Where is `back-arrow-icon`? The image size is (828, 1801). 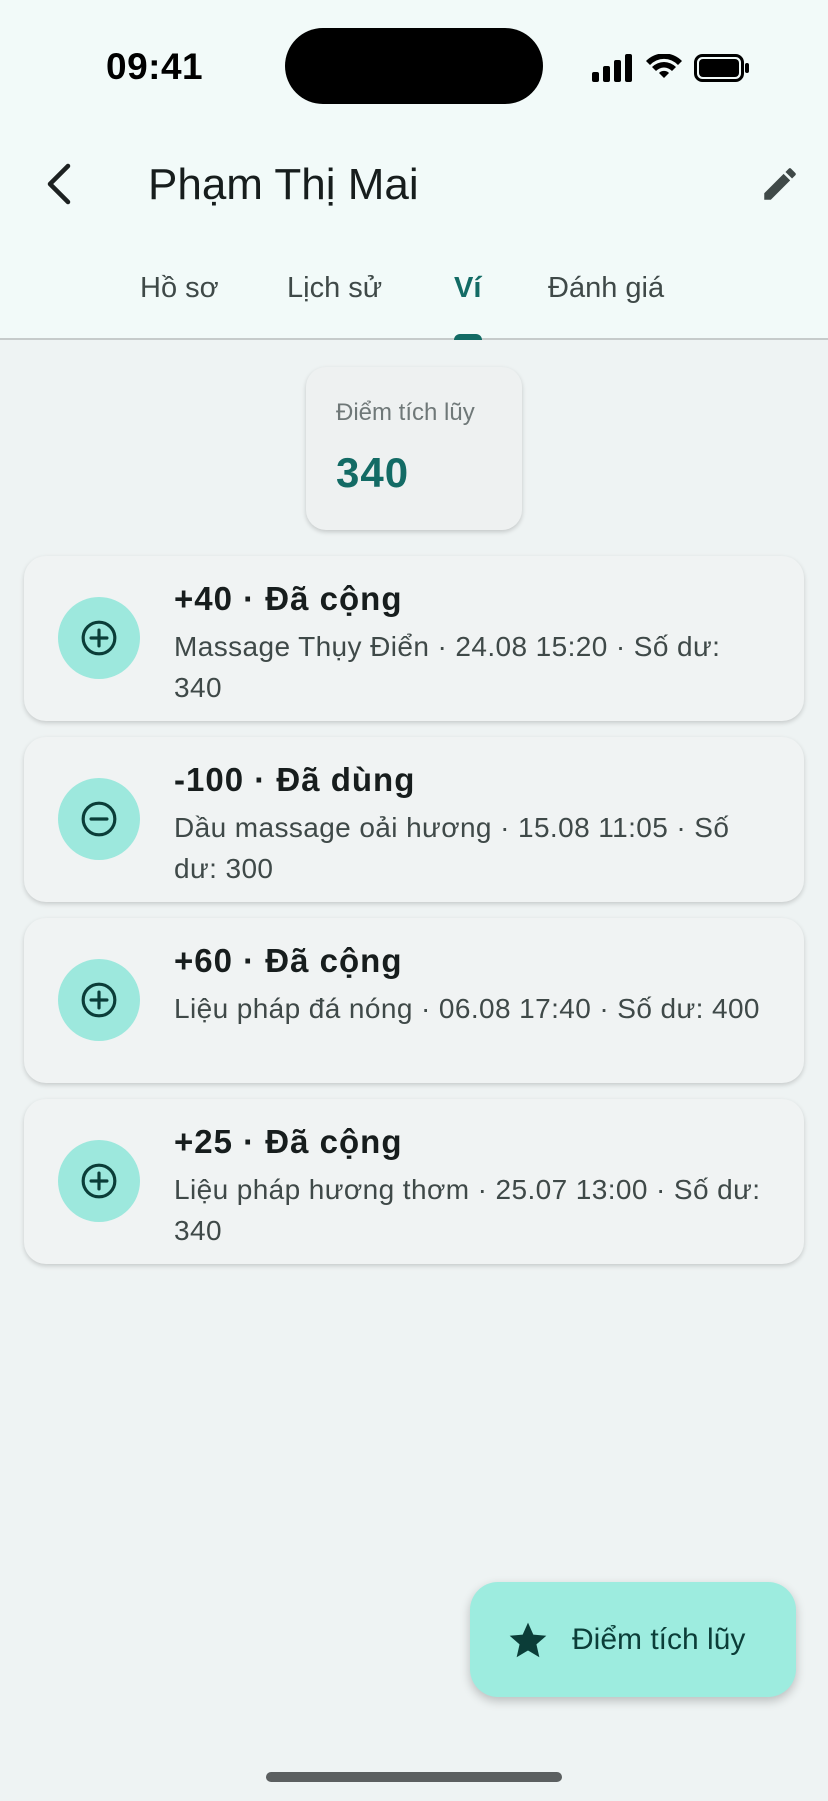 back-arrow-icon is located at coordinates (59, 184).